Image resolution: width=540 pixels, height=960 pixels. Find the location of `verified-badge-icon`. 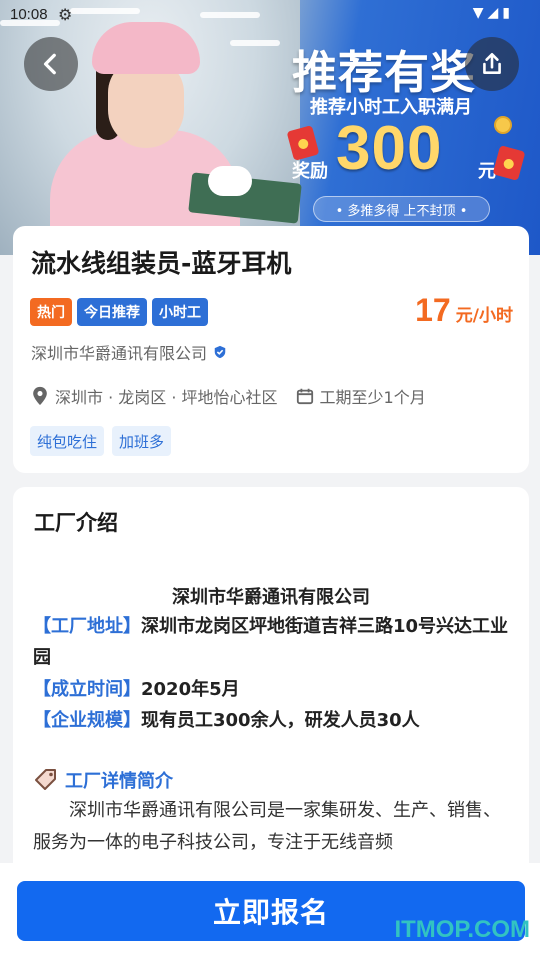

verified-badge-icon is located at coordinates (220, 352).